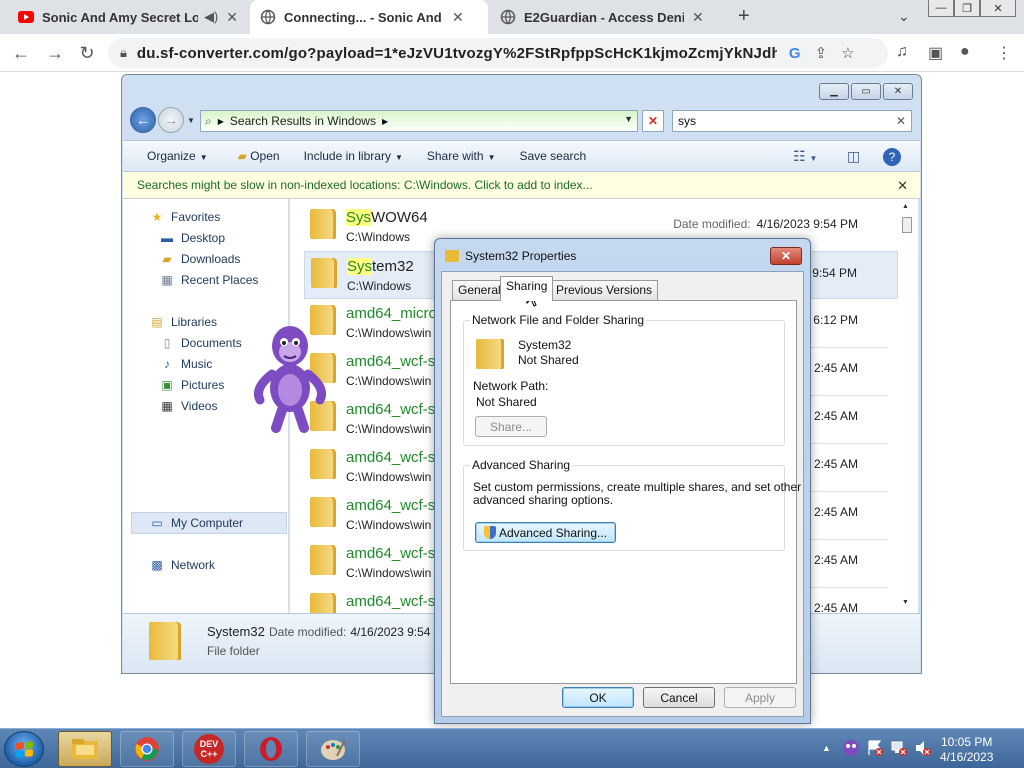  I want to click on clock-date: 4/16/2023, so click(966, 757).